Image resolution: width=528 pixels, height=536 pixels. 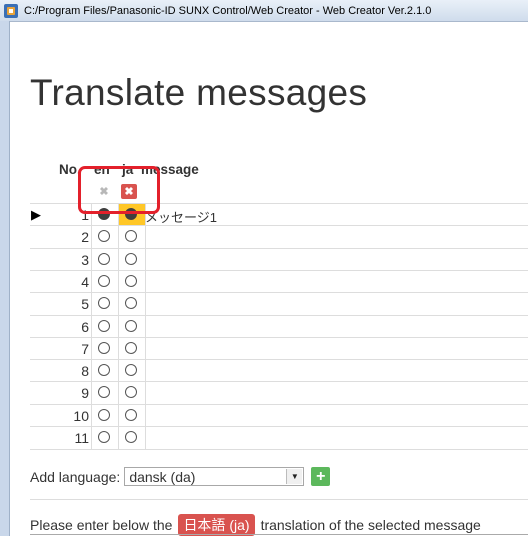 What do you see at coordinates (279, 393) in the screenshot?
I see `table-row: 9` at bounding box center [279, 393].